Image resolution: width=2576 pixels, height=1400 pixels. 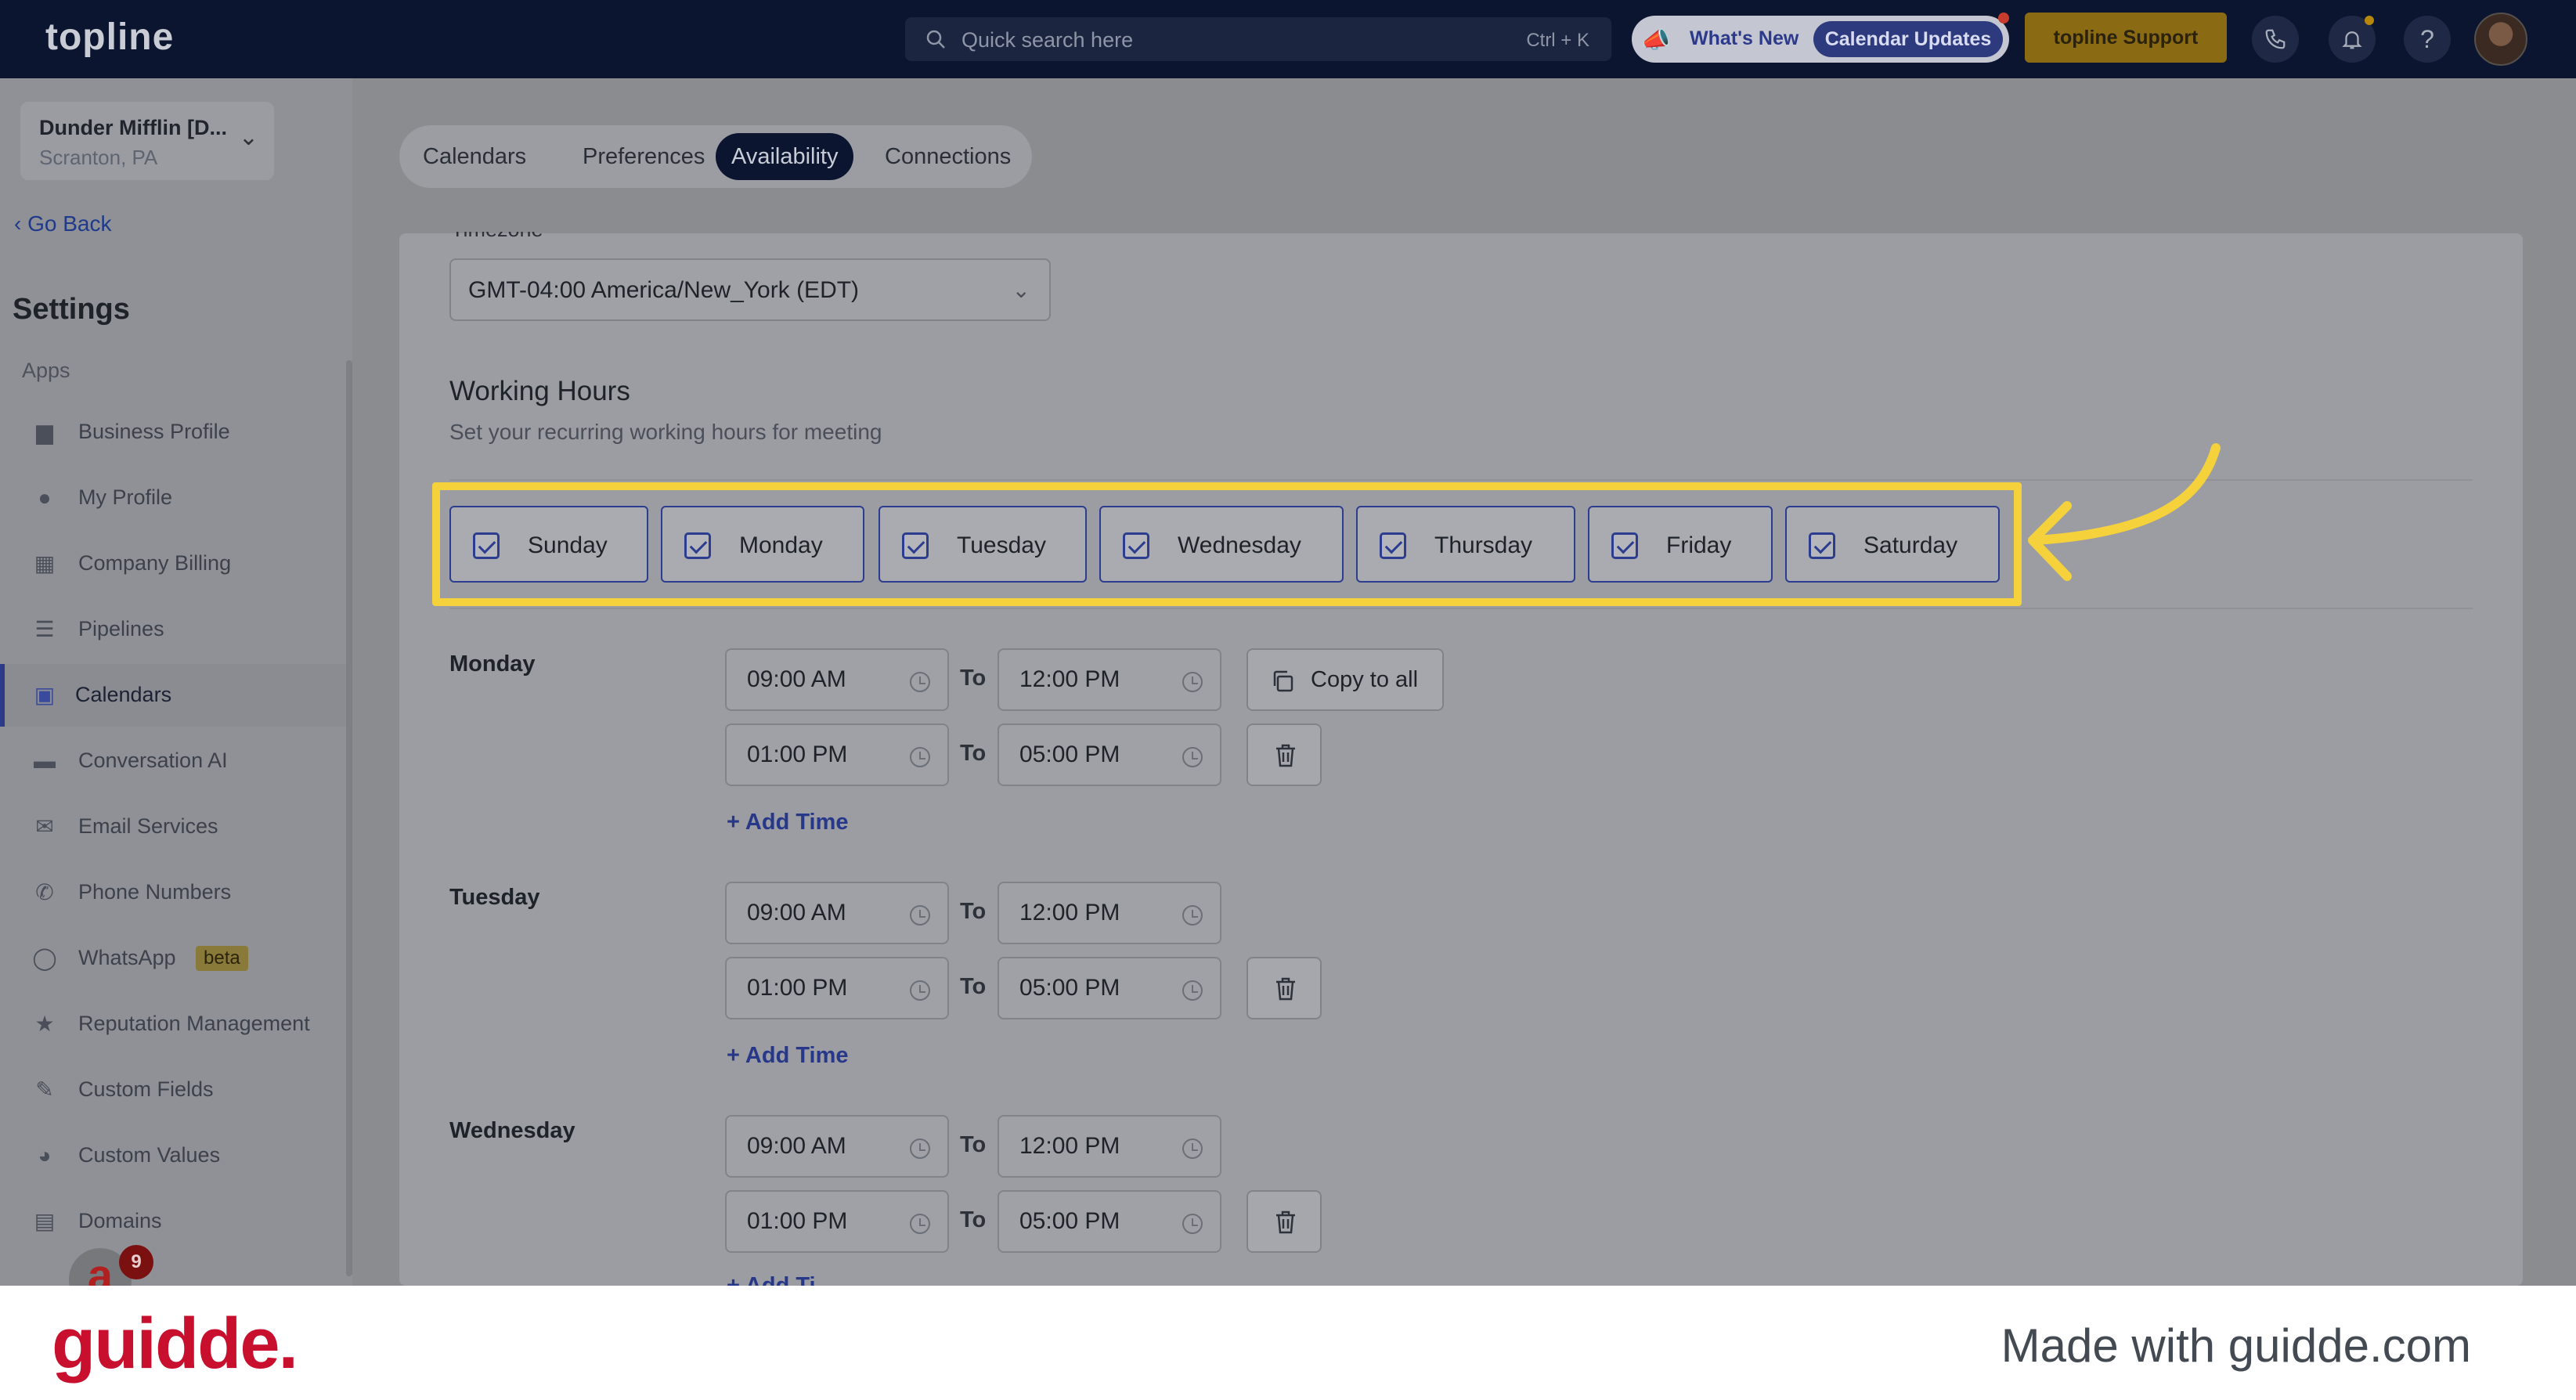 I want to click on user-icon: ●, so click(x=45, y=497).